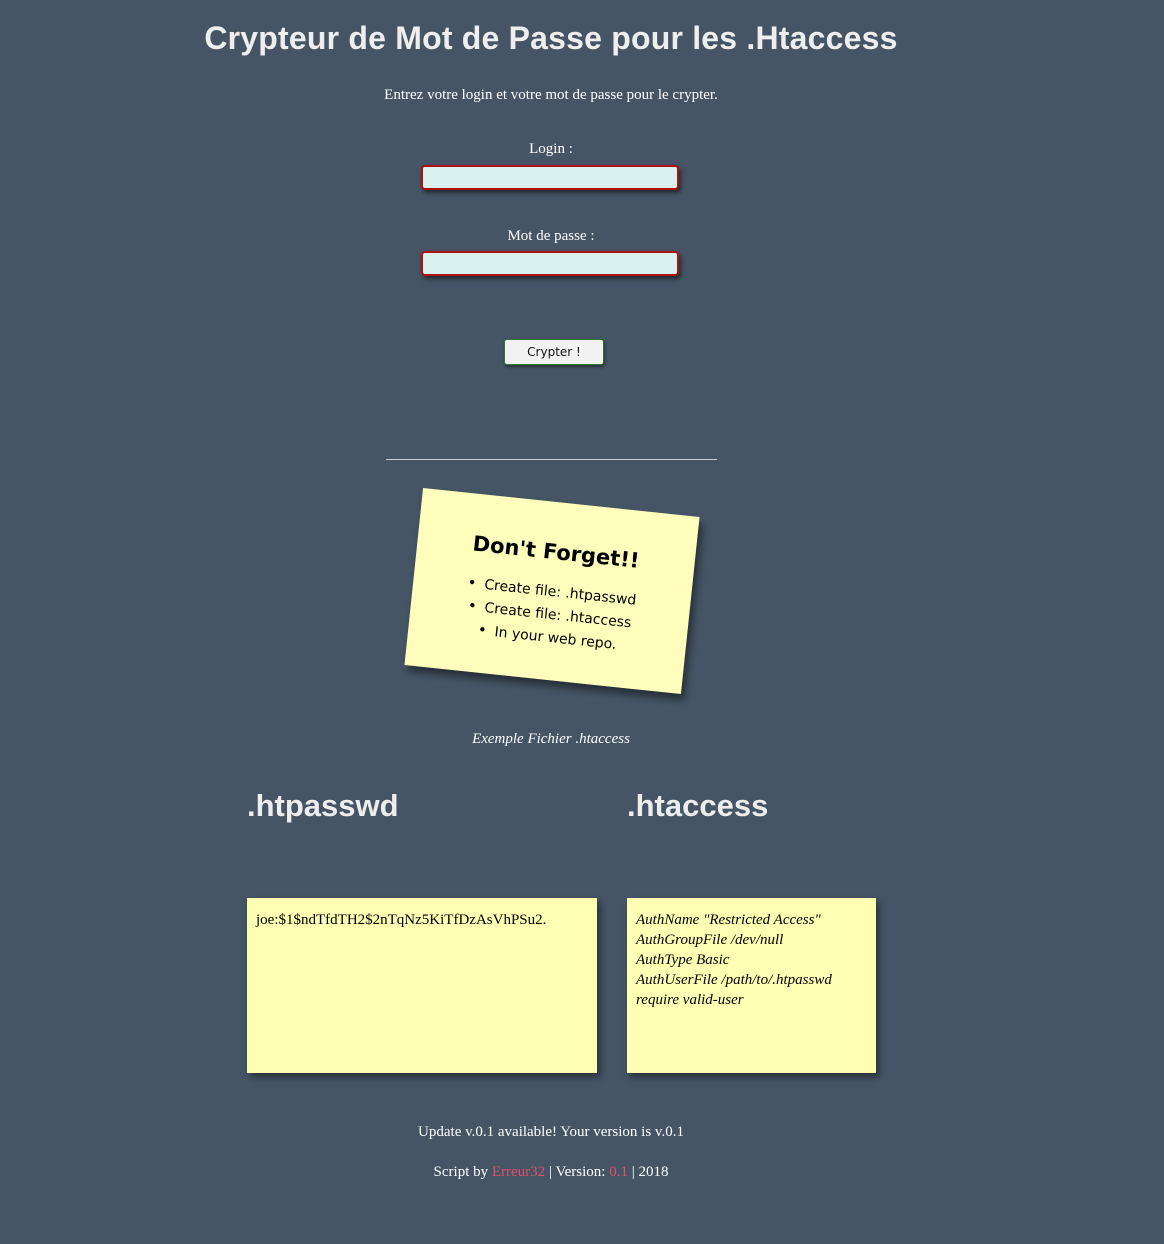 This screenshot has width=1164, height=1244. What do you see at coordinates (683, 960) in the screenshot?
I see `htaccess-line: AuthType Basic` at bounding box center [683, 960].